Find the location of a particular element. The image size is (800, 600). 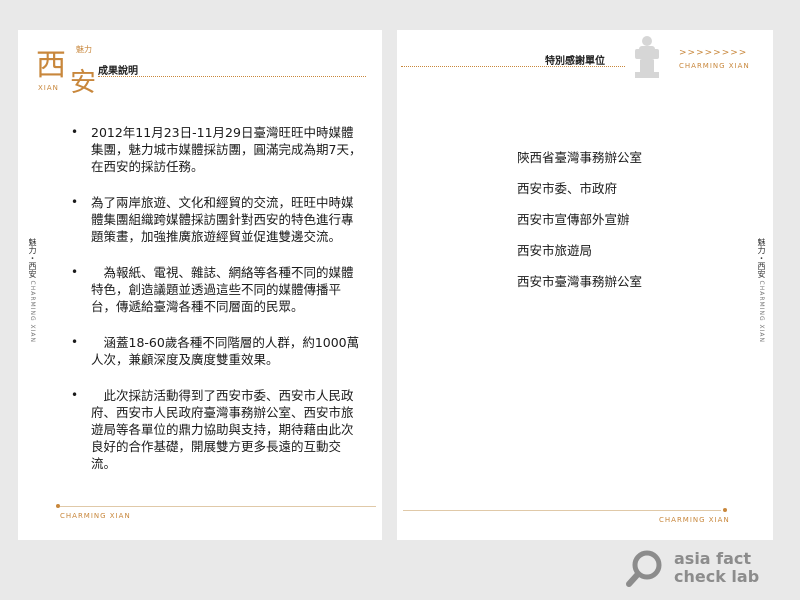

statue-icon is located at coordinates (647, 57).